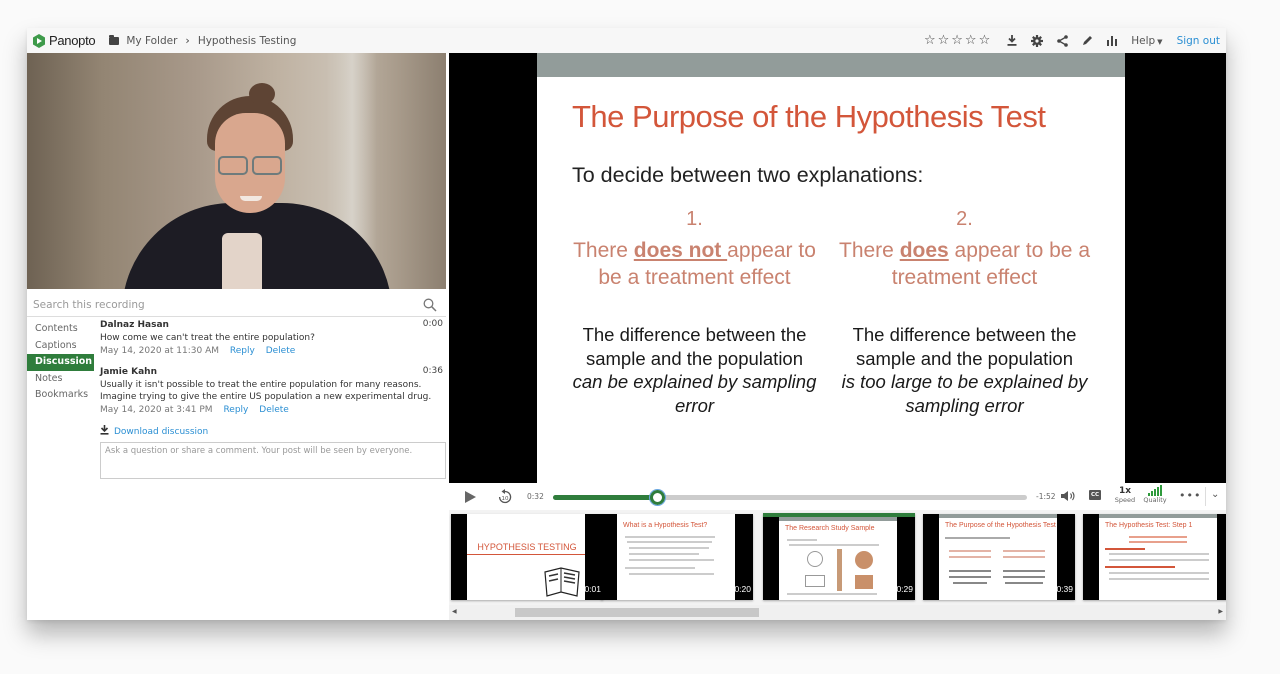 Image resolution: width=1280 pixels, height=674 pixels. I want to click on comment-meta: May 14, 2020 at 3:41 PM Reply Delete, so click(271, 410).